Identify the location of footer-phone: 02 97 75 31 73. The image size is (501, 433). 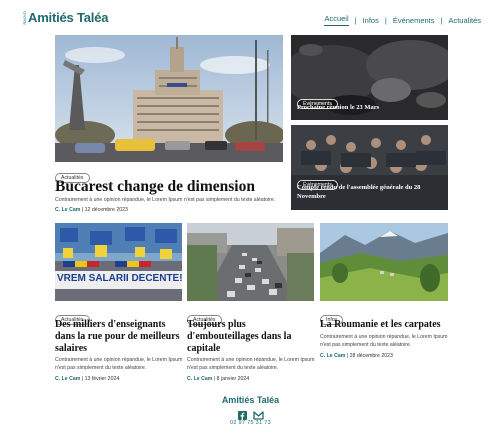
(250, 423).